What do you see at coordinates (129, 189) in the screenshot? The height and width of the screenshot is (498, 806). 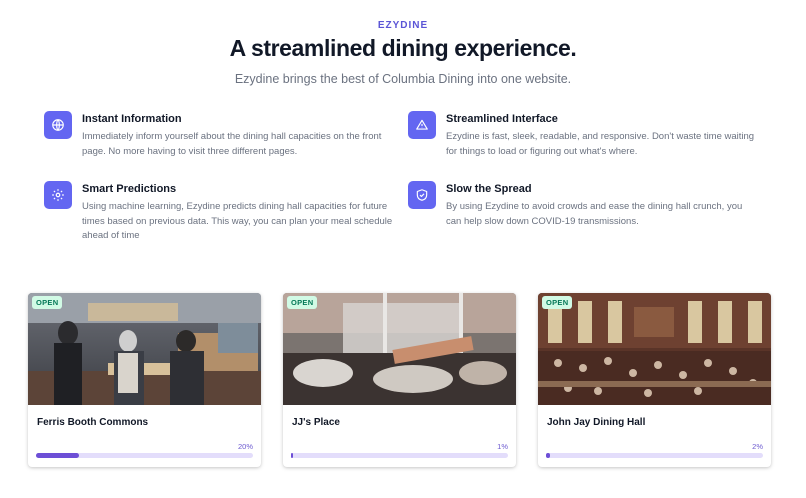 I see `feature-title: Smart Predictions` at bounding box center [129, 189].